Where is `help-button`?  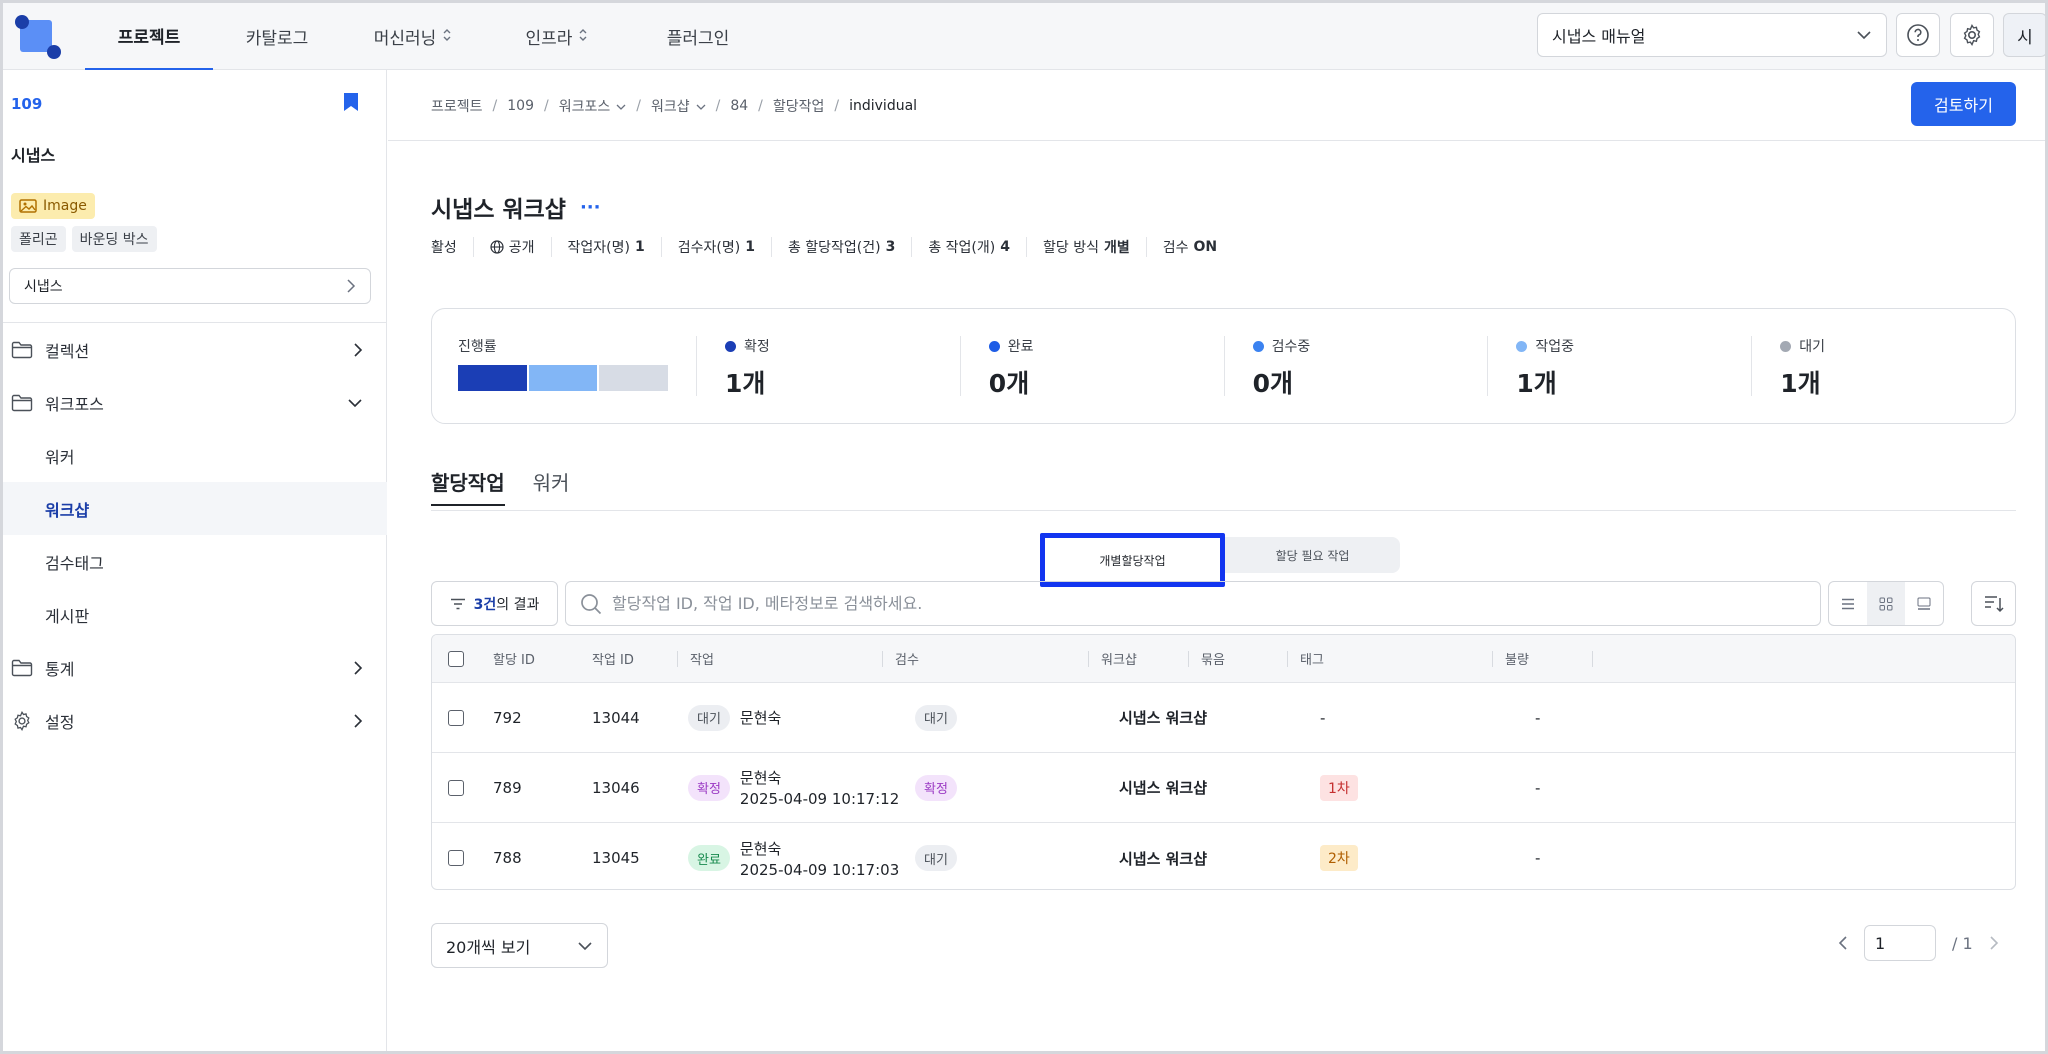
help-button is located at coordinates (1918, 35).